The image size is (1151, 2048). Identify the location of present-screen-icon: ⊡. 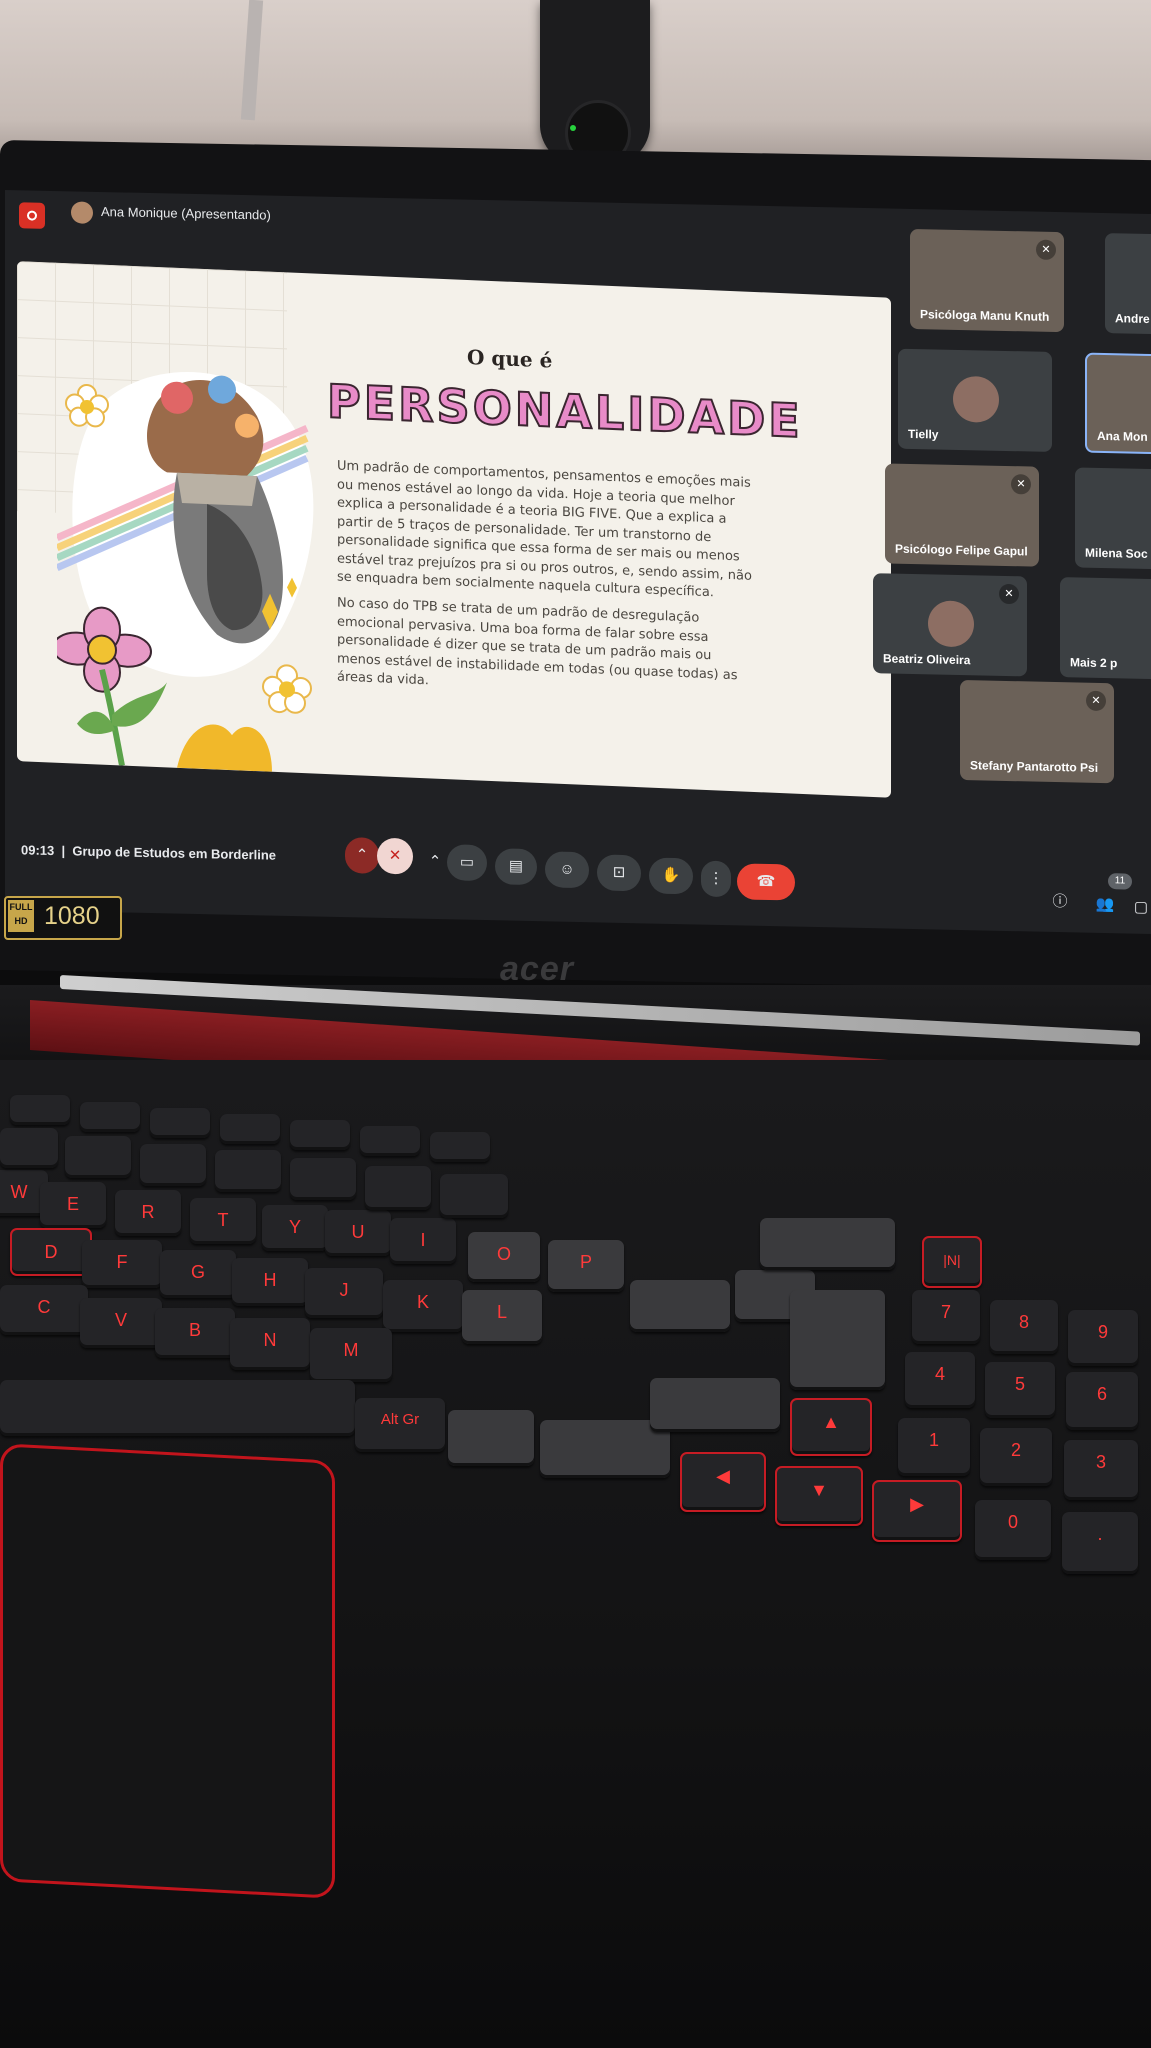
(619, 873).